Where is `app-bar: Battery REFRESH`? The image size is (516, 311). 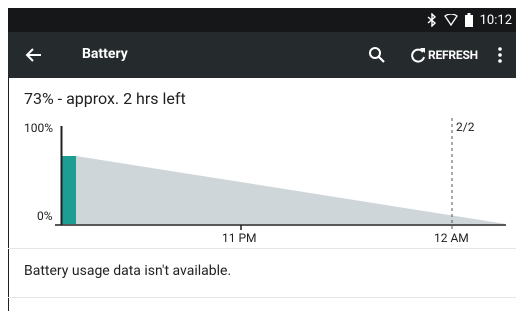
app-bar: Battery REFRESH is located at coordinates (262, 55).